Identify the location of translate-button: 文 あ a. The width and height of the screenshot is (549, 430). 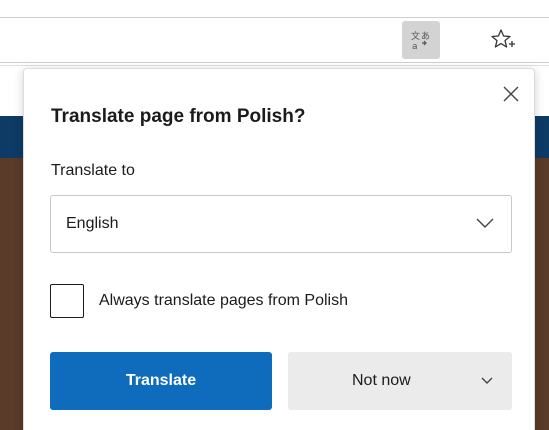
(421, 40).